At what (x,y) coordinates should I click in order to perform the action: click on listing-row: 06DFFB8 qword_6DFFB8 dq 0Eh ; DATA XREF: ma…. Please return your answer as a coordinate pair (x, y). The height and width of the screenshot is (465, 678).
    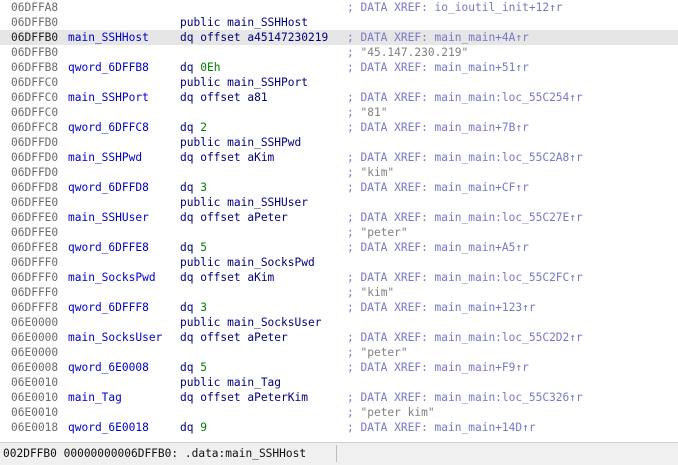
    Looking at the image, I should click on (339, 67).